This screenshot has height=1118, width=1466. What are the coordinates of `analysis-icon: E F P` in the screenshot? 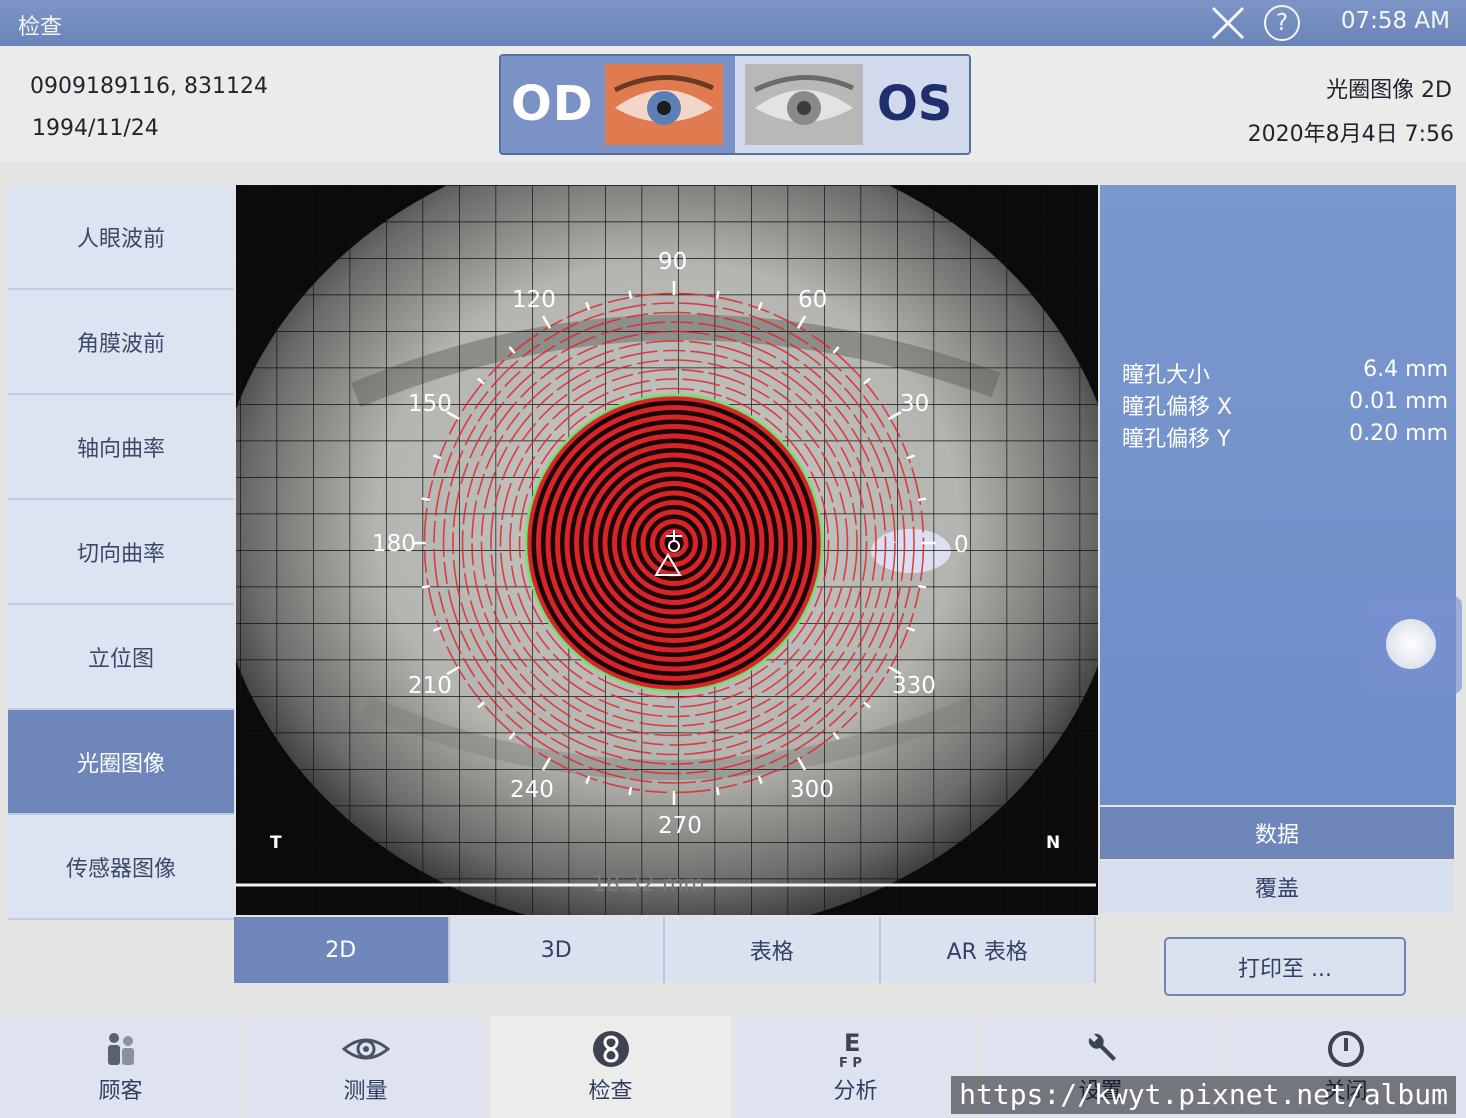 It's located at (850, 1049).